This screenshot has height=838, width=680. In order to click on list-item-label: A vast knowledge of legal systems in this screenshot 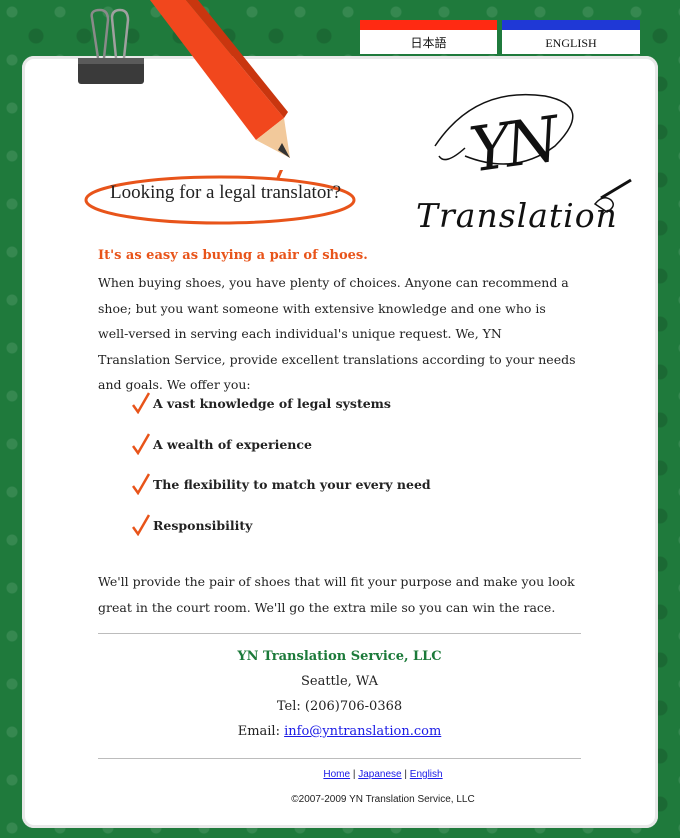, I will do `click(272, 403)`.